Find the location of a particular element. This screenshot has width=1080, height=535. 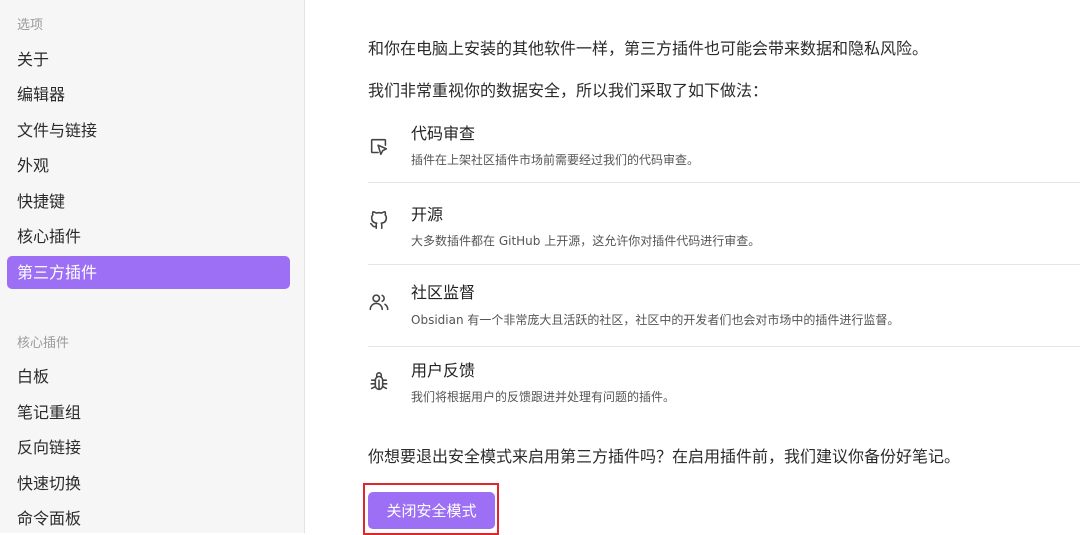

sidebar-item-note-composer: 笔记重组 is located at coordinates (148, 412).